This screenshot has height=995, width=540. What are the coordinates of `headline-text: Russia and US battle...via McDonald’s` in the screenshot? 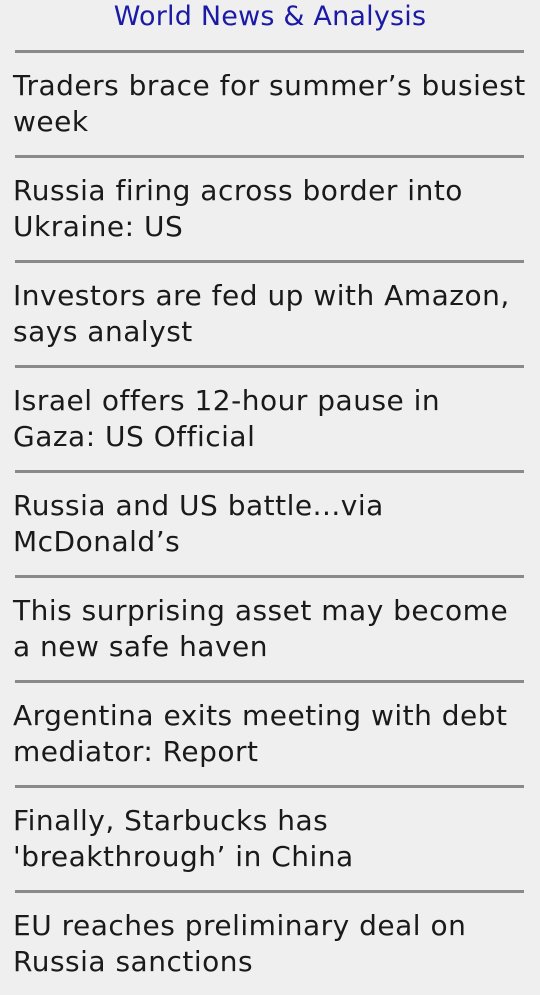 It's located at (198, 523).